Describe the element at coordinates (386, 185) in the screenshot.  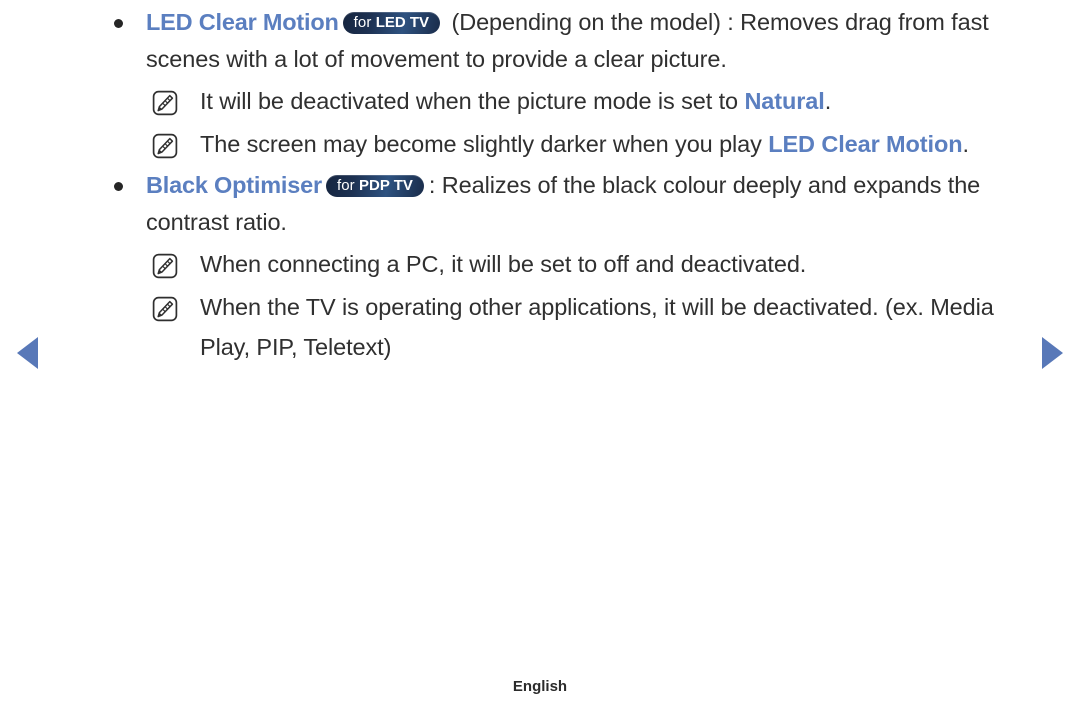
I see `badge-label: PDP TV` at that location.